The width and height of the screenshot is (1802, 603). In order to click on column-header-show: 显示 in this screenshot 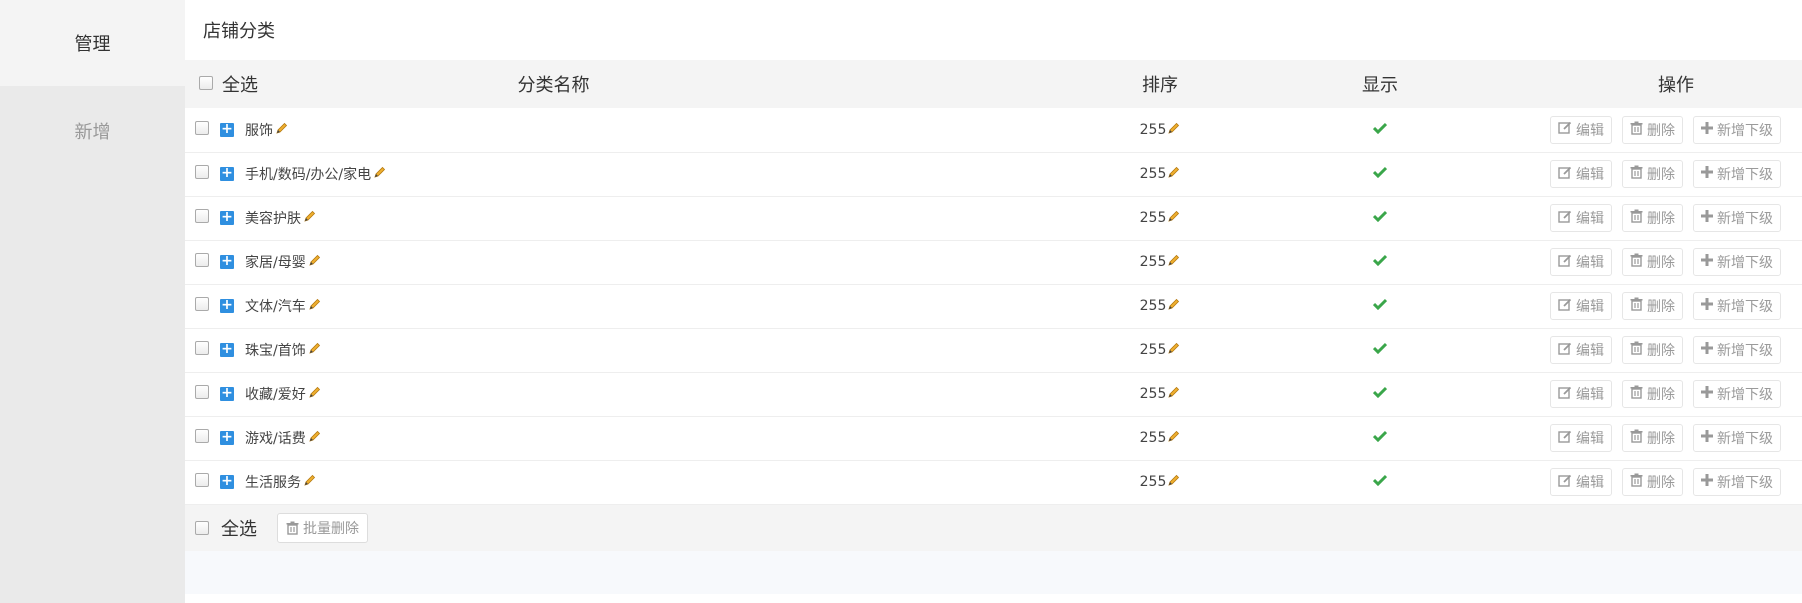, I will do `click(1380, 85)`.